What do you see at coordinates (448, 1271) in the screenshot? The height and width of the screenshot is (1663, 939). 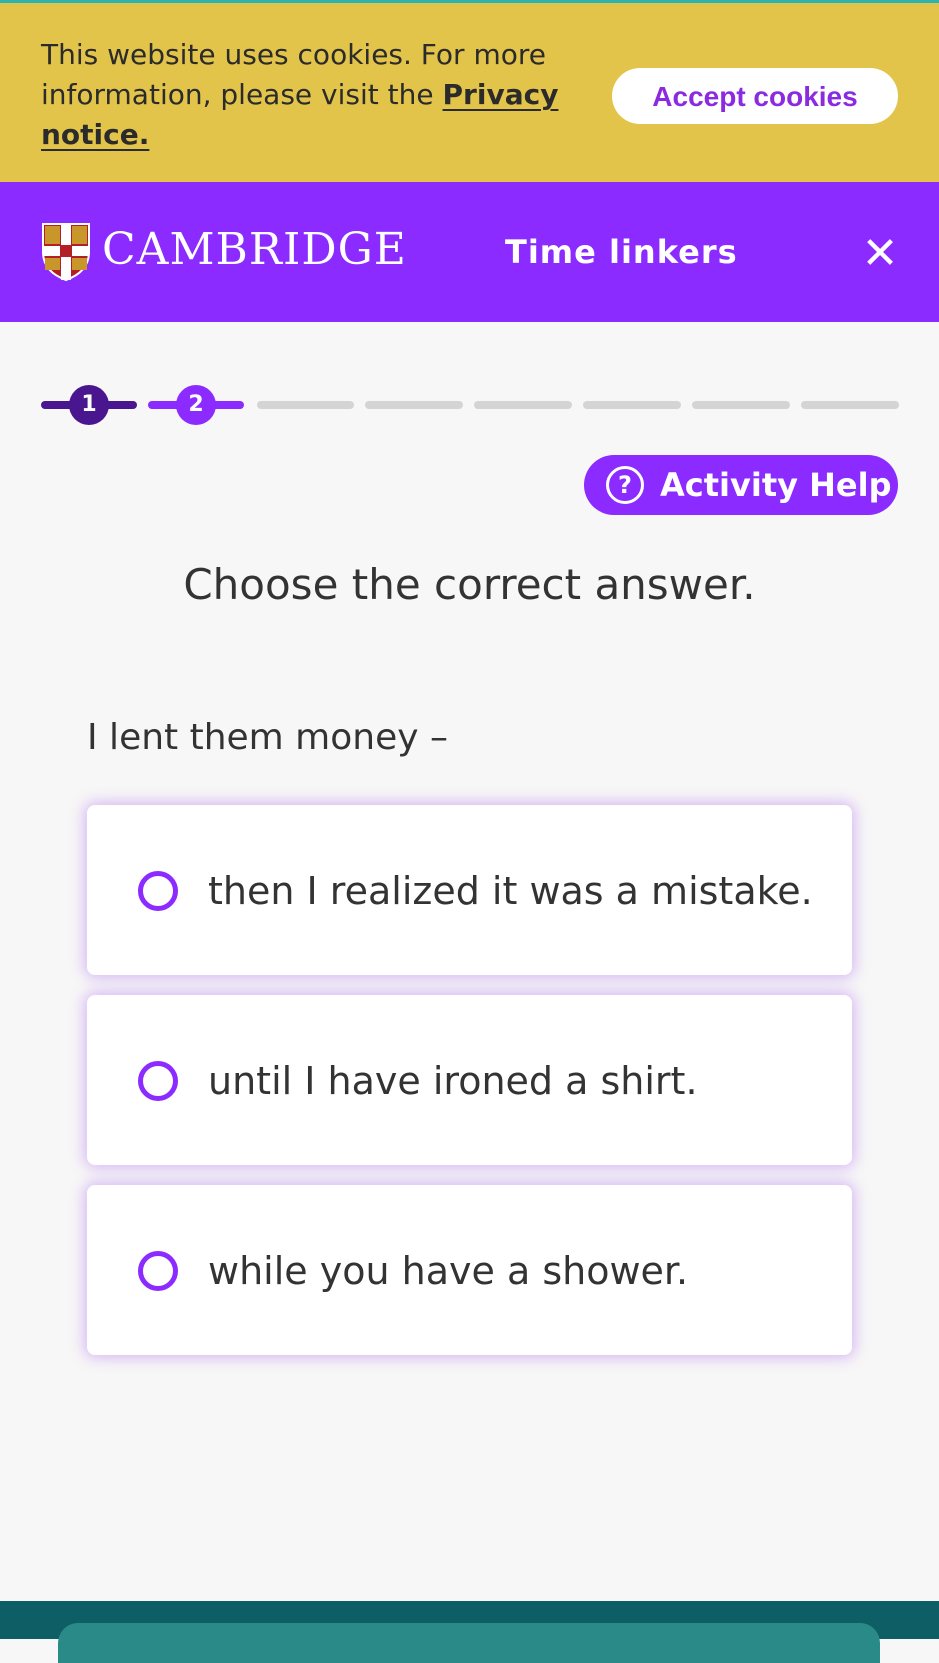 I see `answer-option-label: while you have a shower.` at bounding box center [448, 1271].